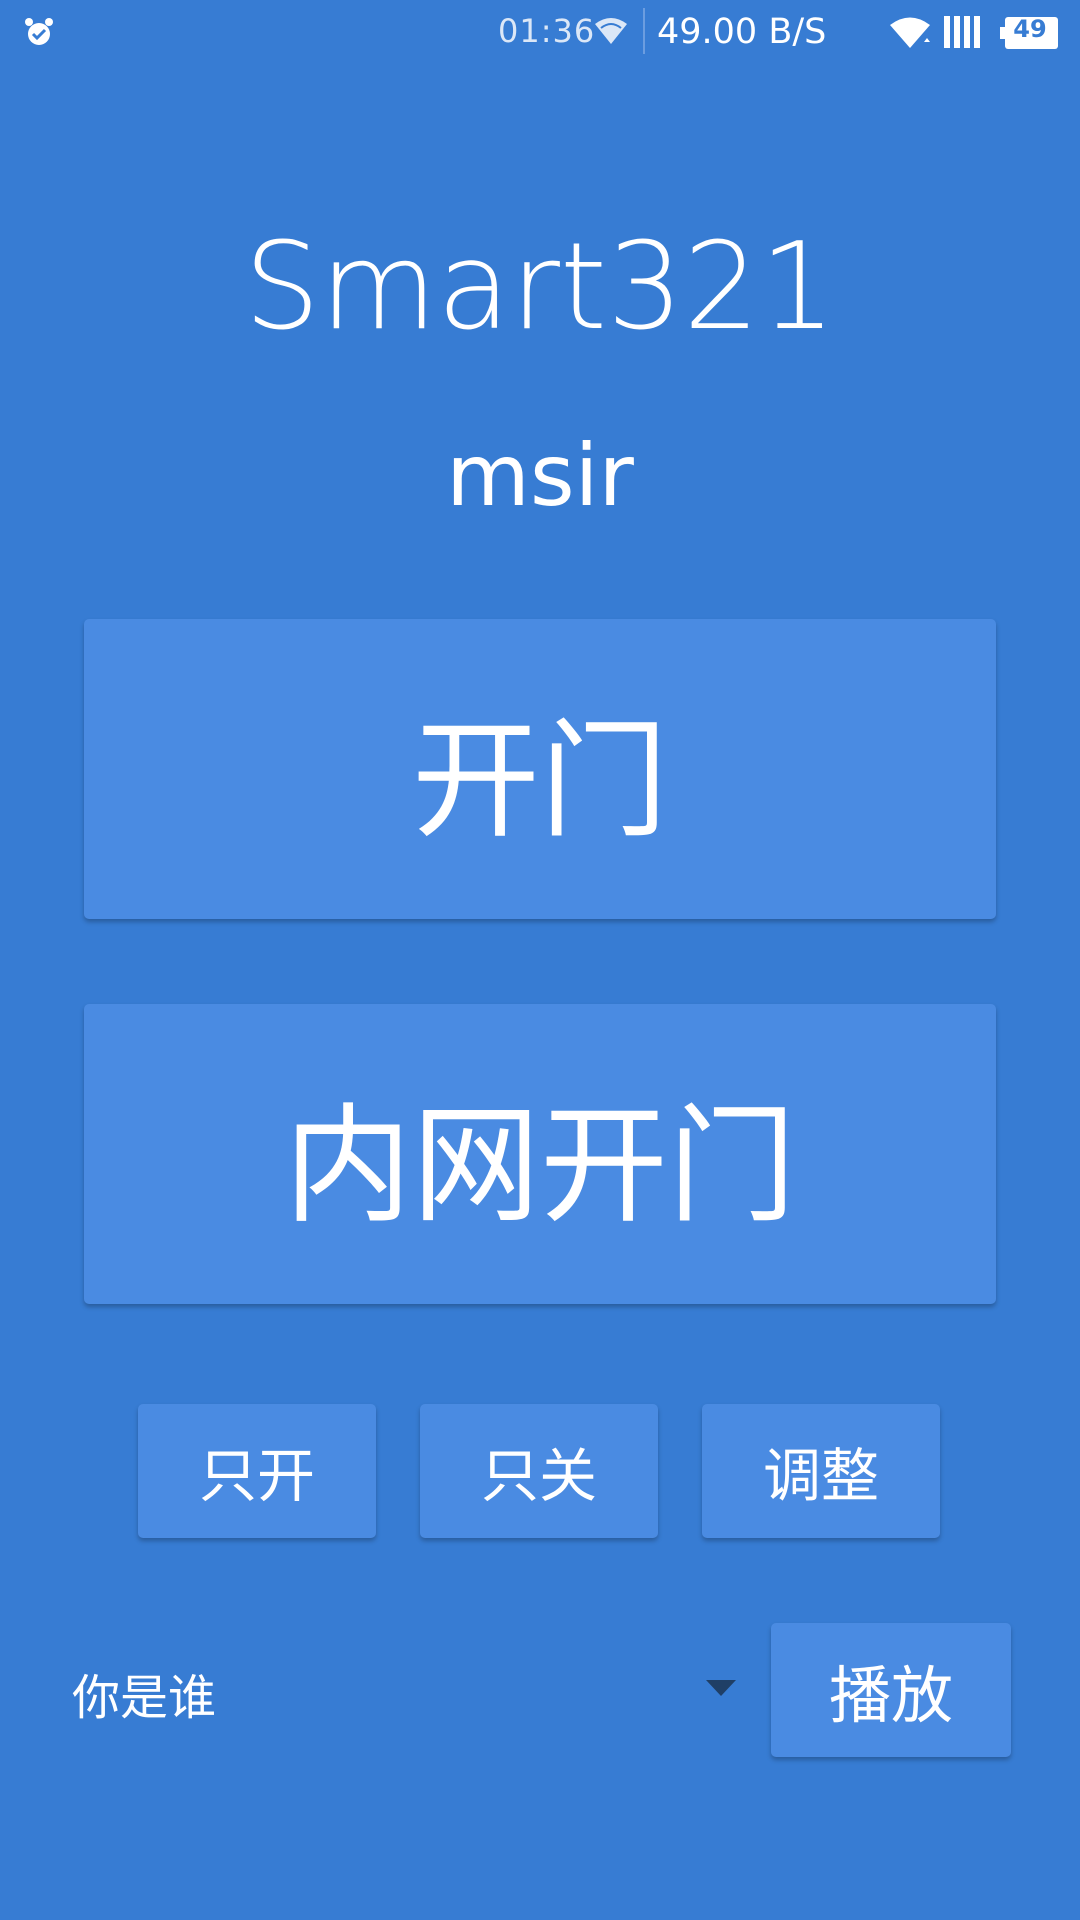 The height and width of the screenshot is (1920, 1080). Describe the element at coordinates (891, 1690) in the screenshot. I see `play-button: 播放` at that location.